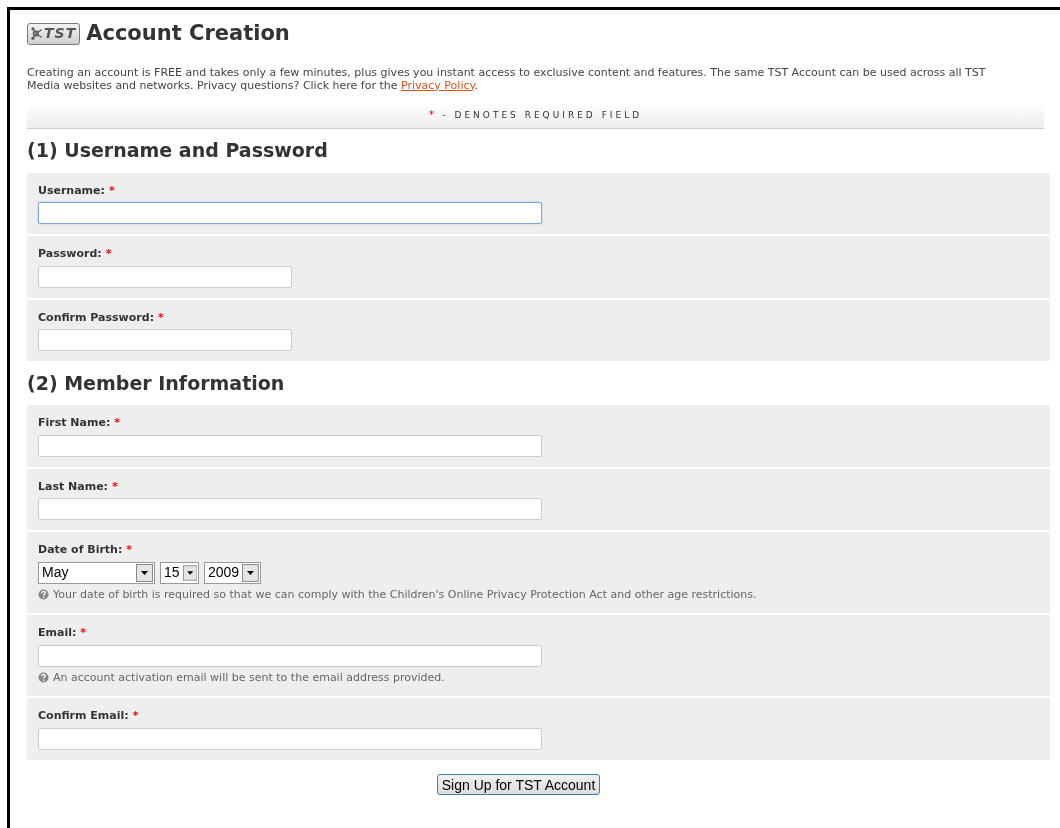 The height and width of the screenshot is (828, 1060). I want to click on field-label: First Name:, so click(74, 423).